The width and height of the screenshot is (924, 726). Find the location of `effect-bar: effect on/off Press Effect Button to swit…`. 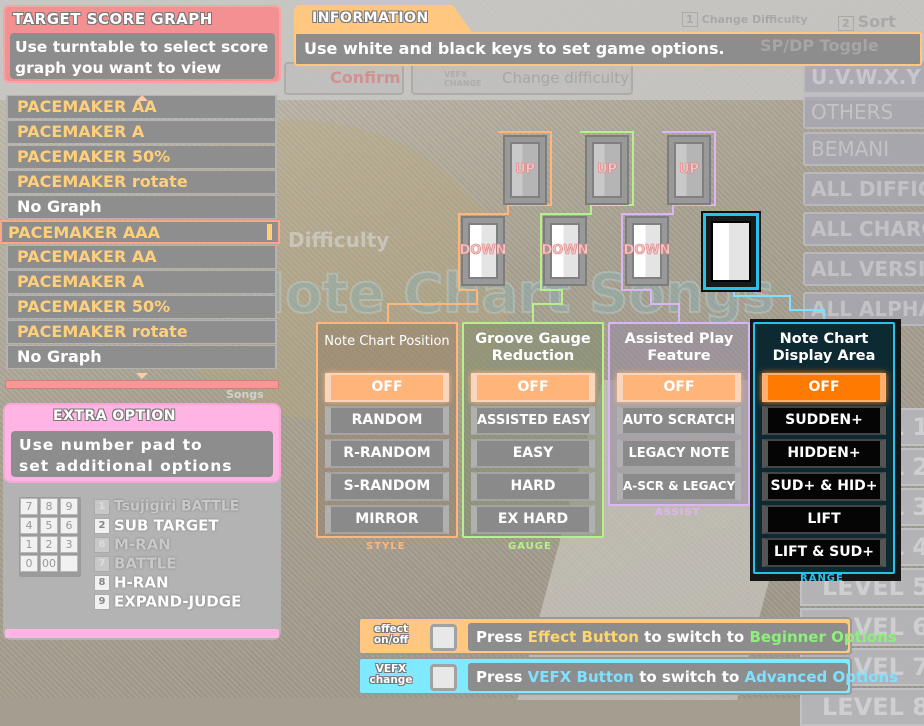

effect-bar: effect on/off Press Effect Button to swit… is located at coordinates (627, 636).